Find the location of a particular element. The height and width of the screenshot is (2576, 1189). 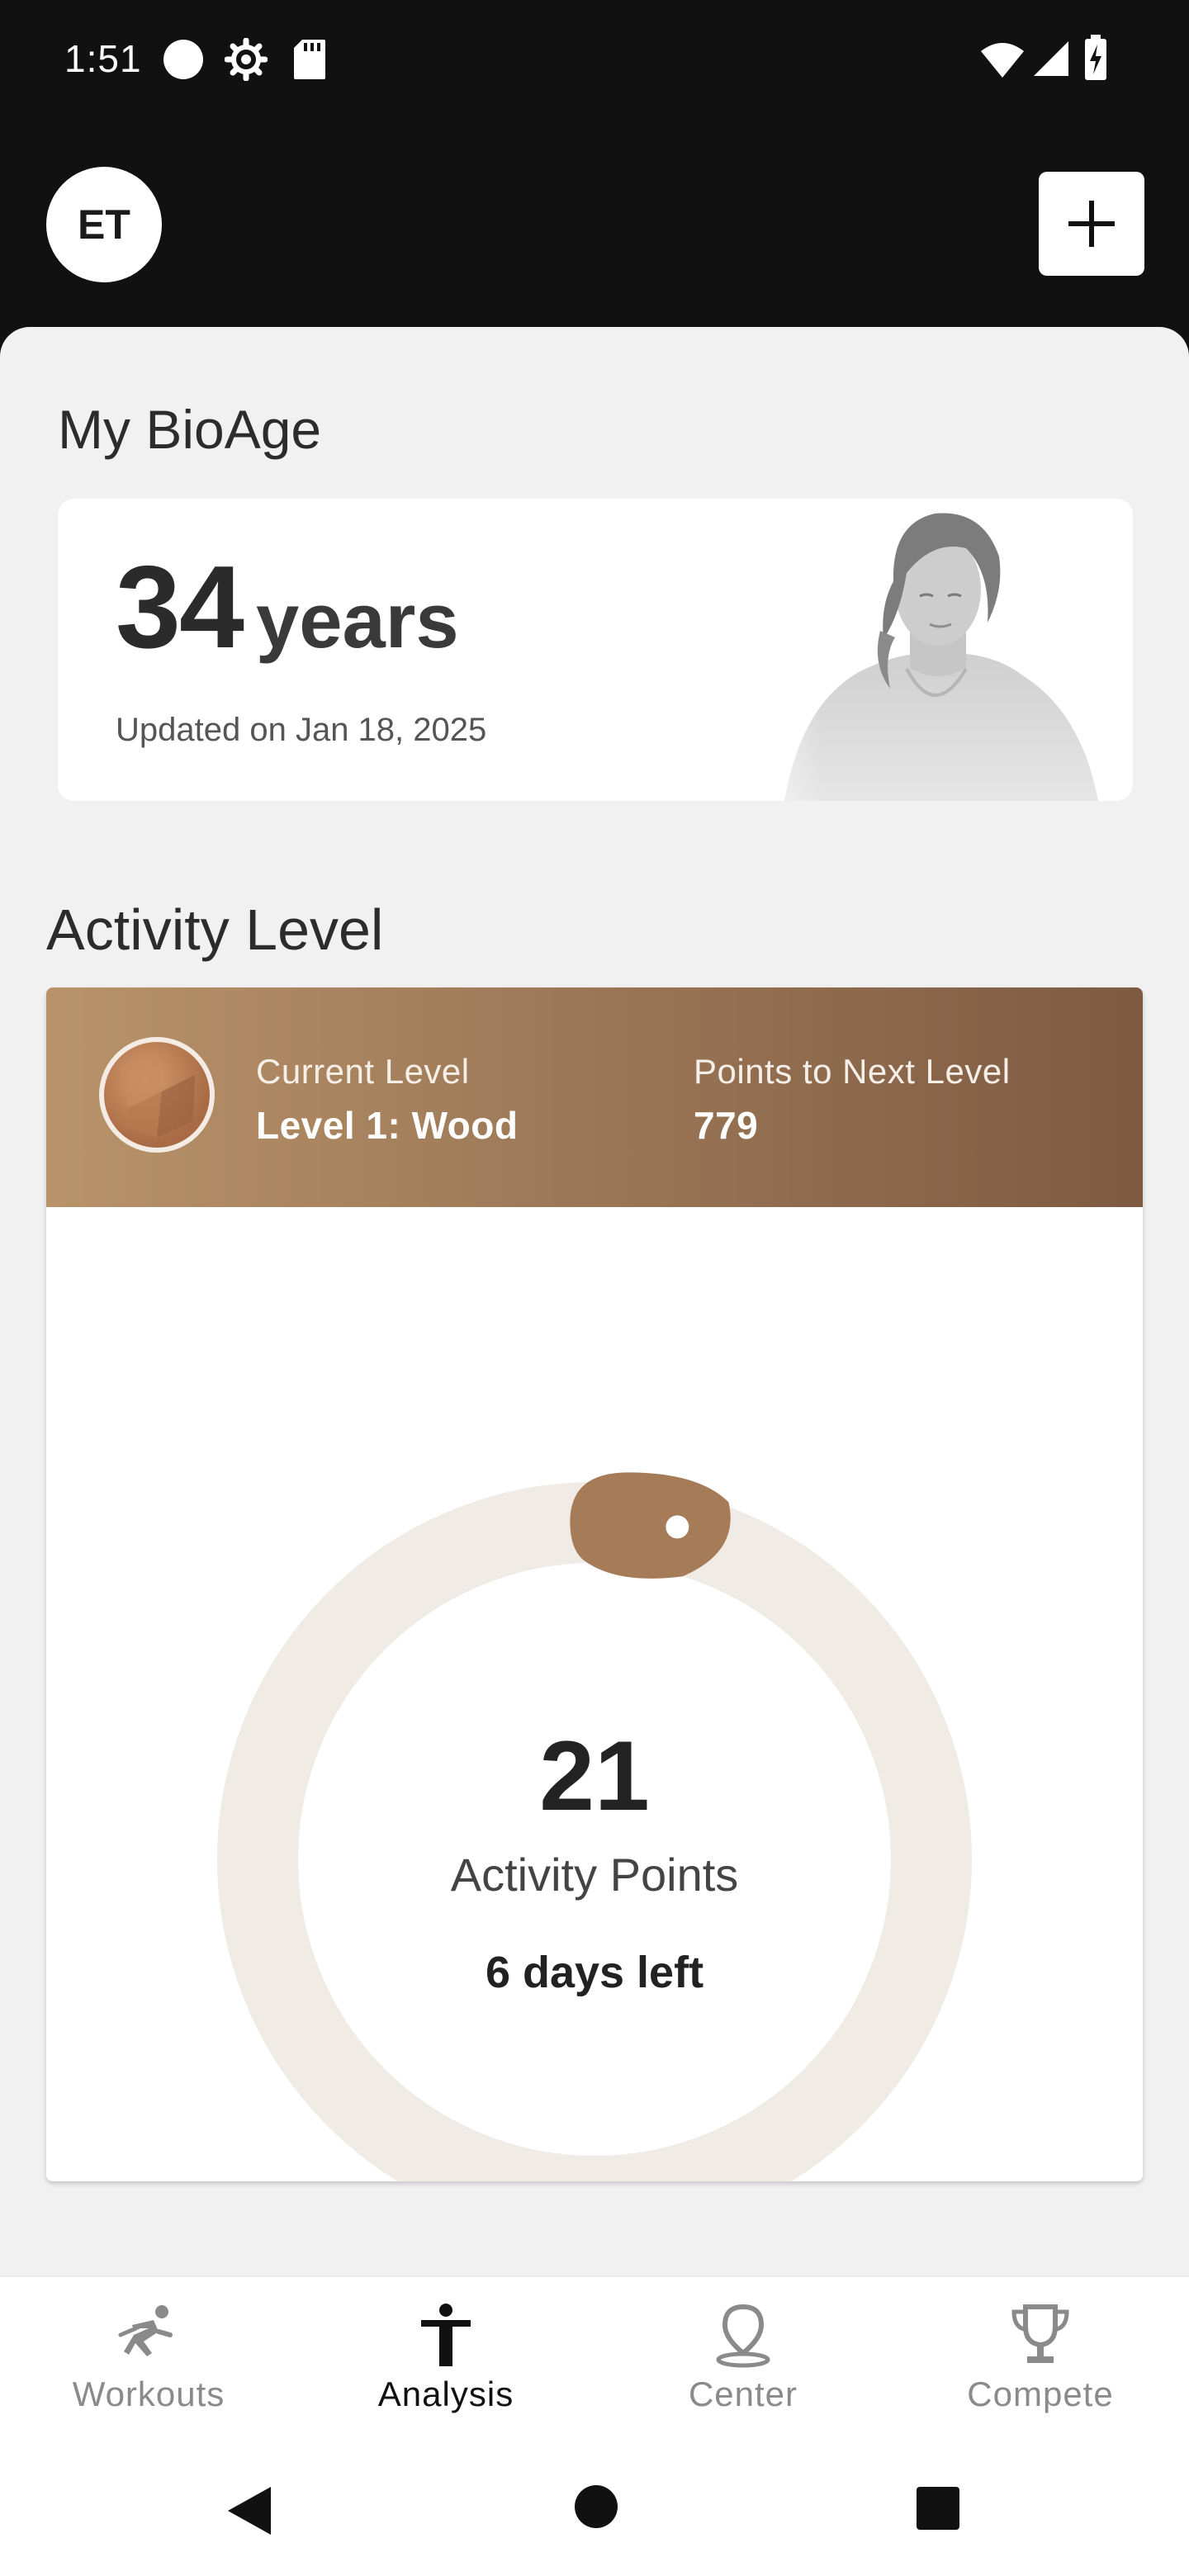

settings-gear-icon is located at coordinates (246, 59).